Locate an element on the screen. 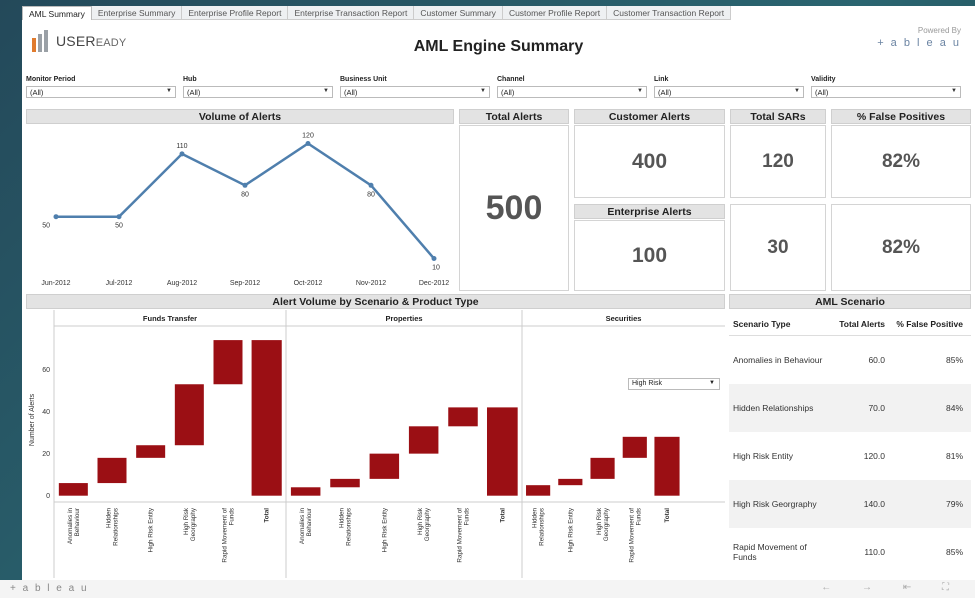  tab-enterprise-summary: Enterprise Summary is located at coordinates (137, 13).